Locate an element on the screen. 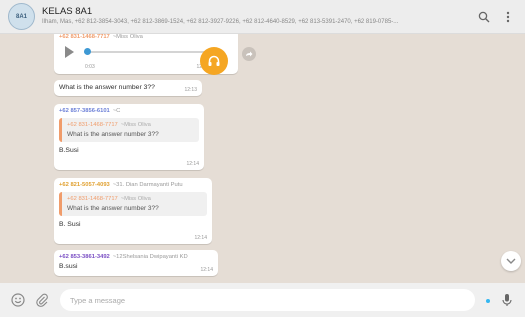 This screenshot has width=525, height=317. sender-number: +62 821-5057-4093 is located at coordinates (84, 185).